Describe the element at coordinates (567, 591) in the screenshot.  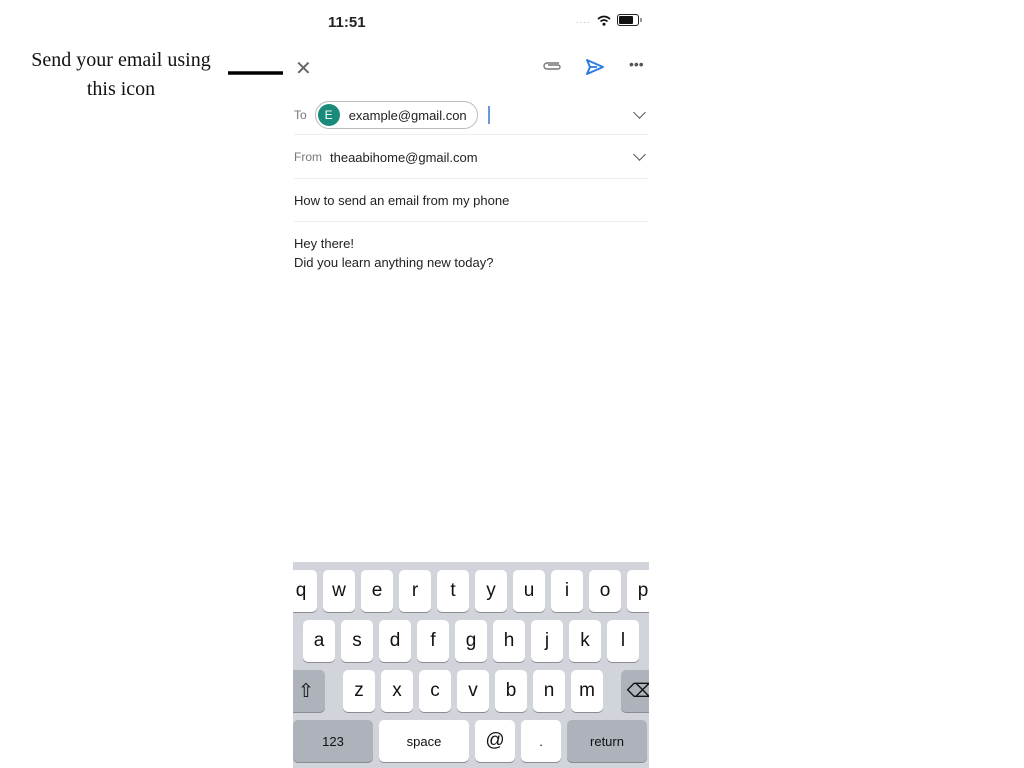
I see `key-i: i` at that location.